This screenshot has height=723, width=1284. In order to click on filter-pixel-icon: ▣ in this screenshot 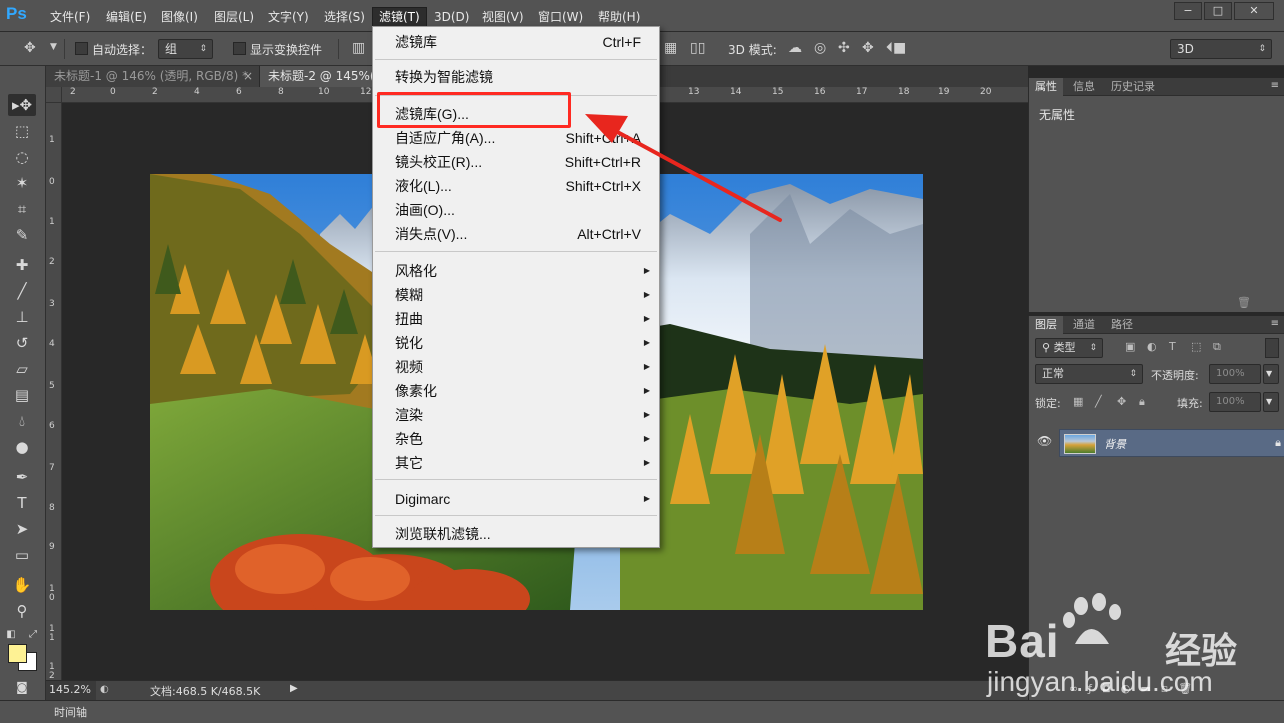, I will do `click(1130, 346)`.